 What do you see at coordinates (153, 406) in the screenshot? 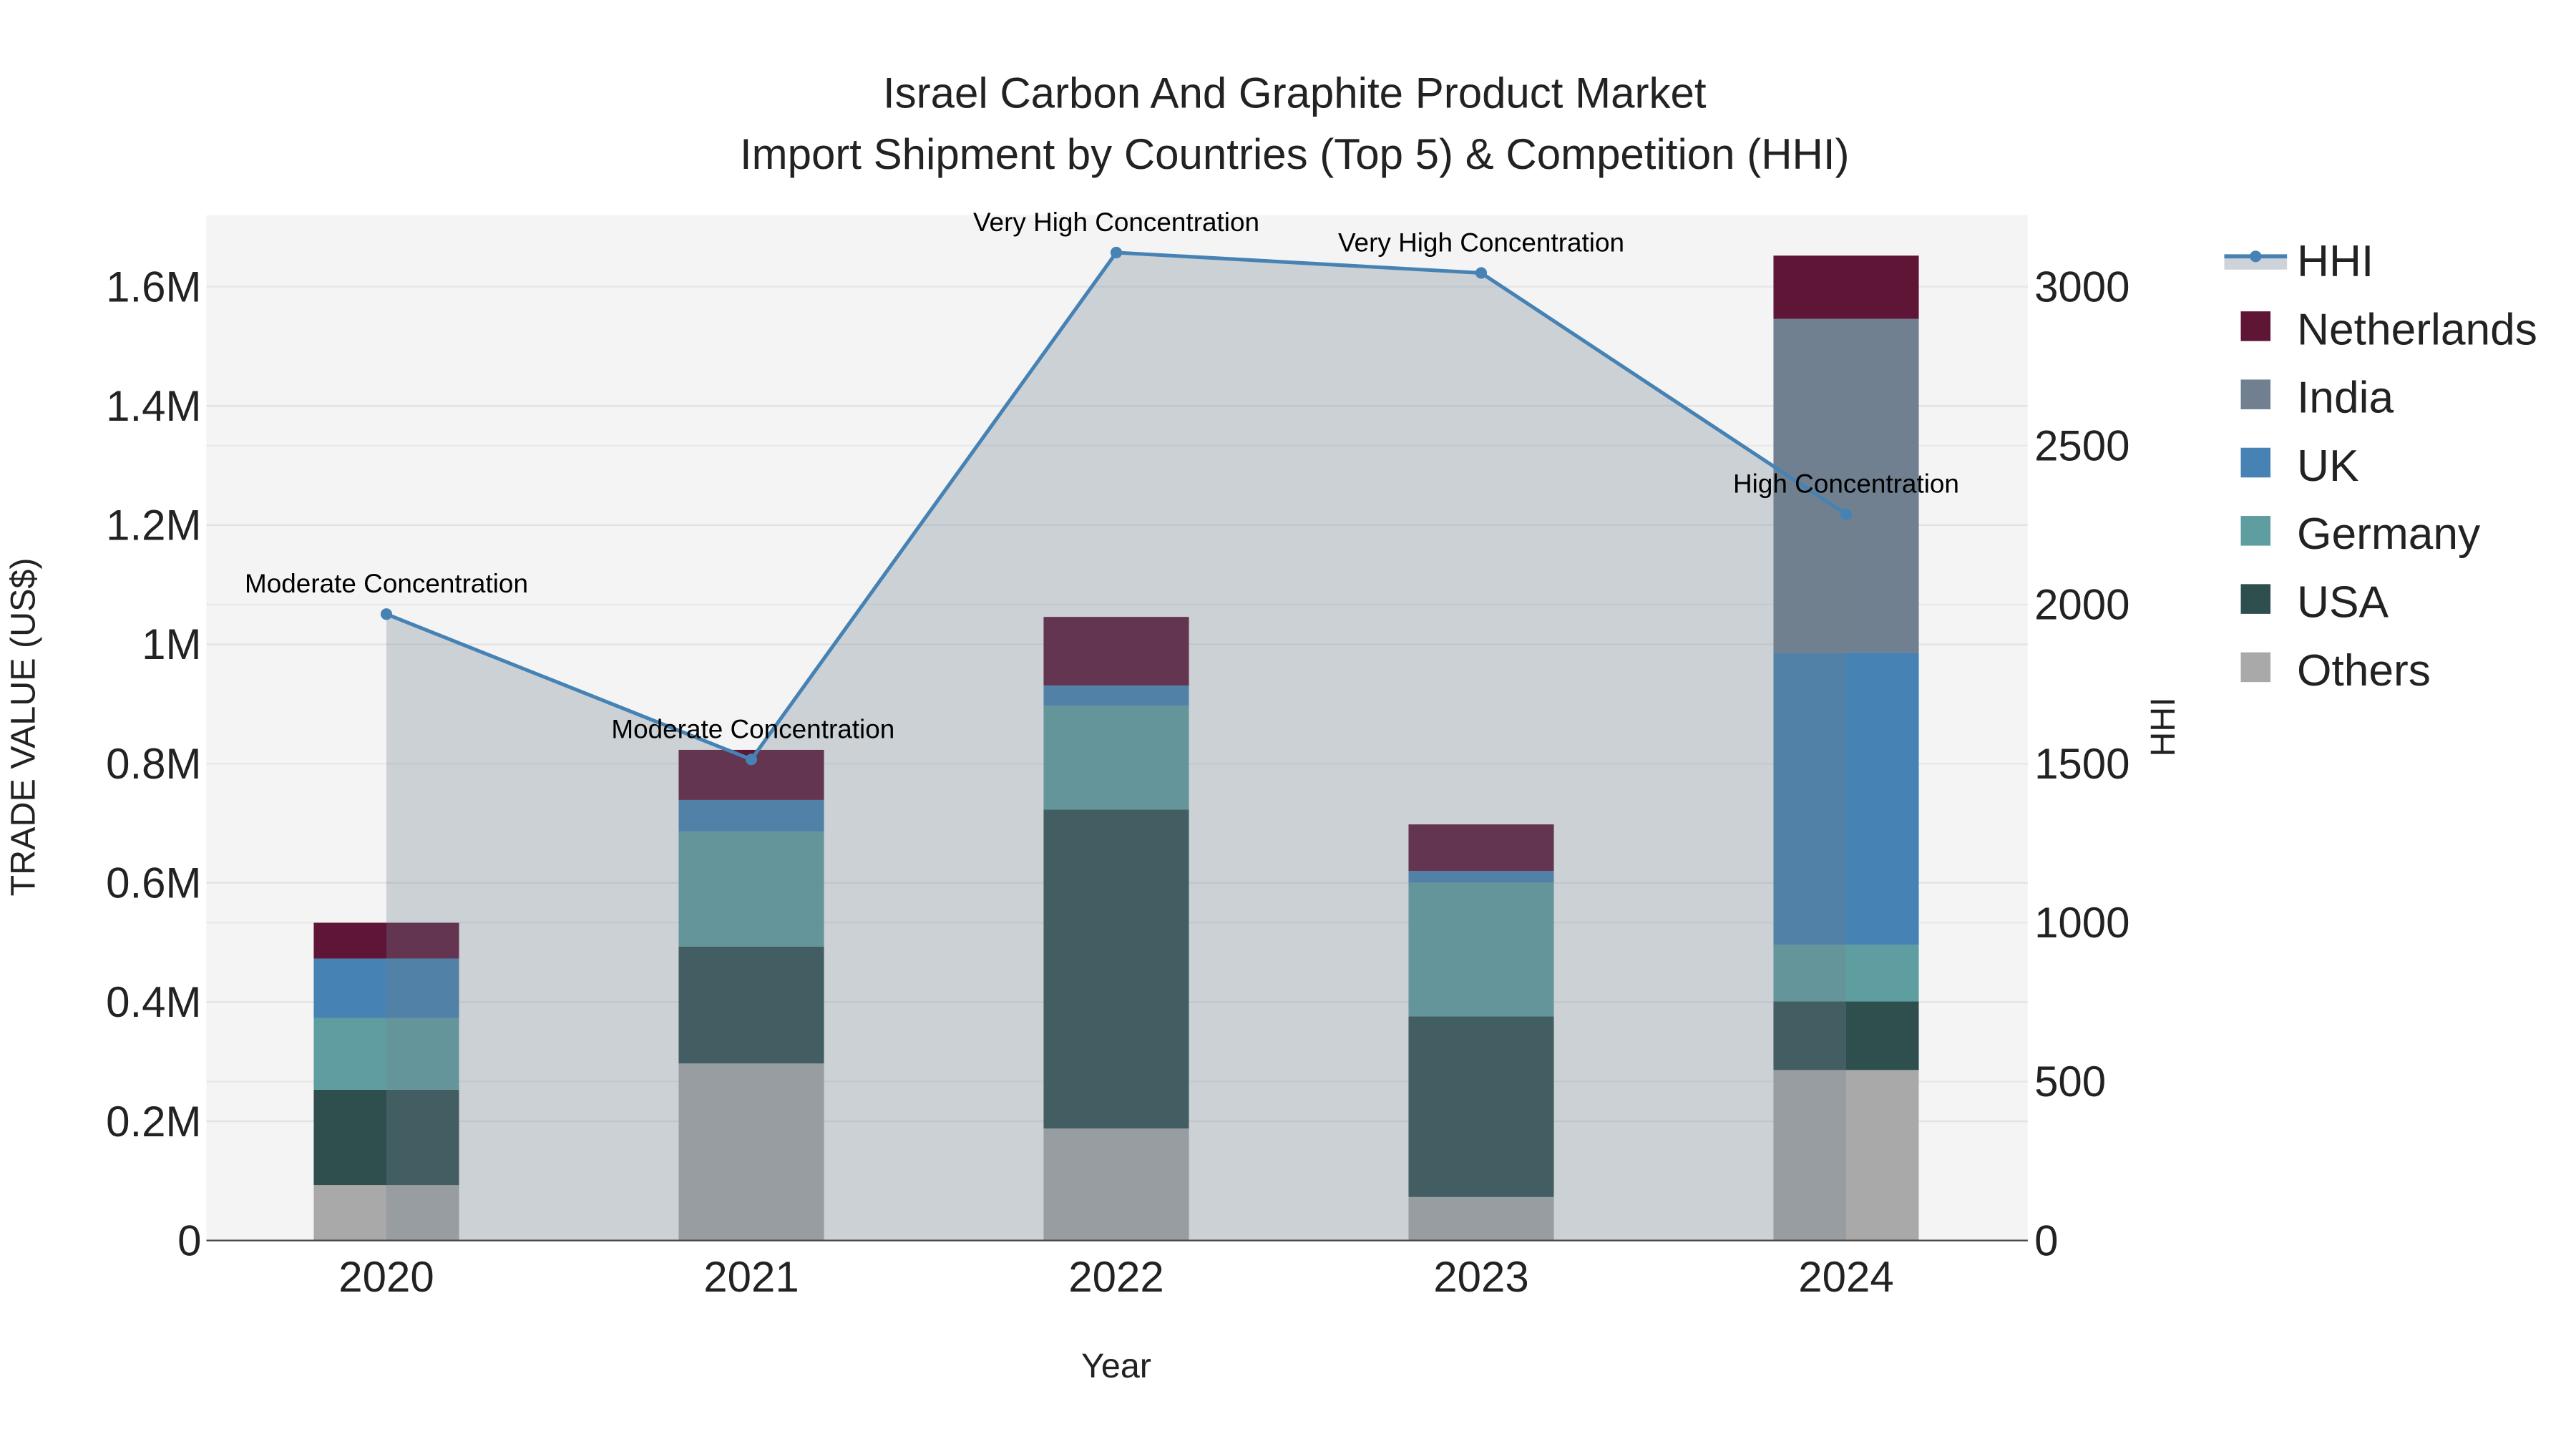
I see `y-tick-label: 1.4M` at bounding box center [153, 406].